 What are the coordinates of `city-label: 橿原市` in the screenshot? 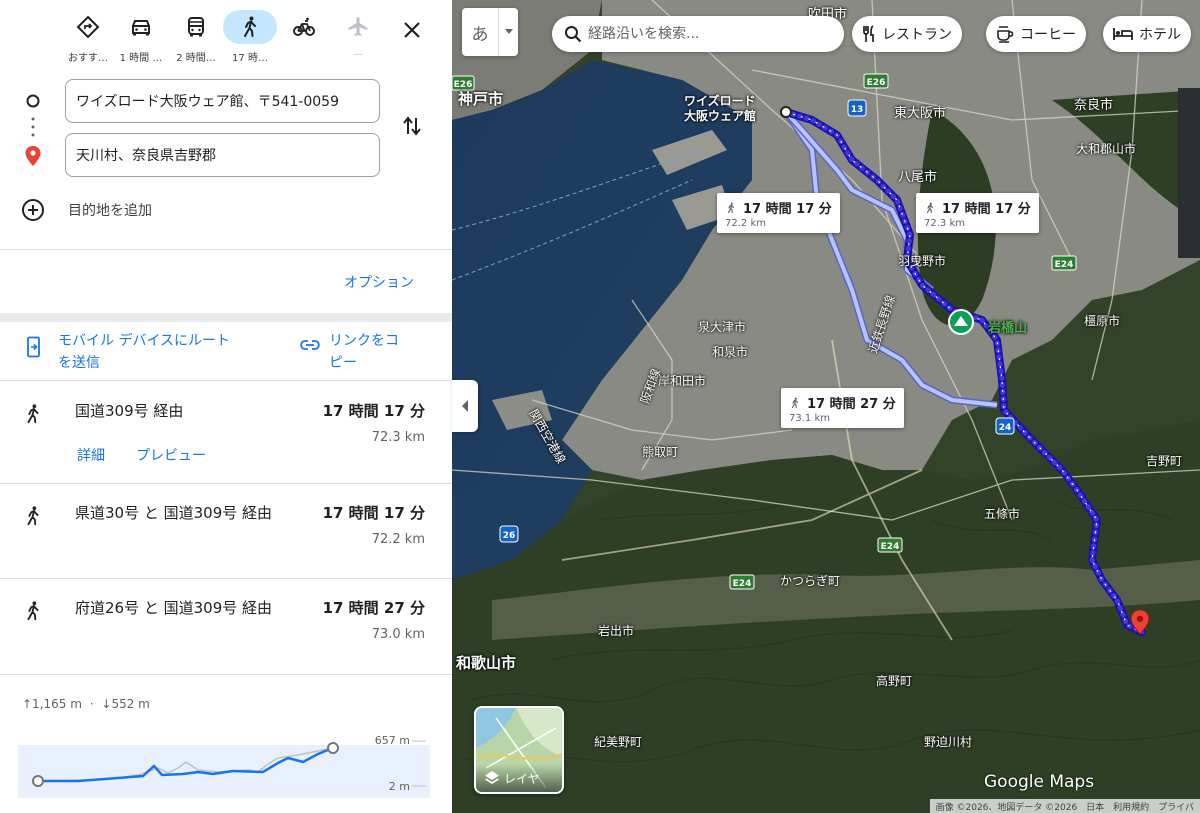 It's located at (1102, 321).